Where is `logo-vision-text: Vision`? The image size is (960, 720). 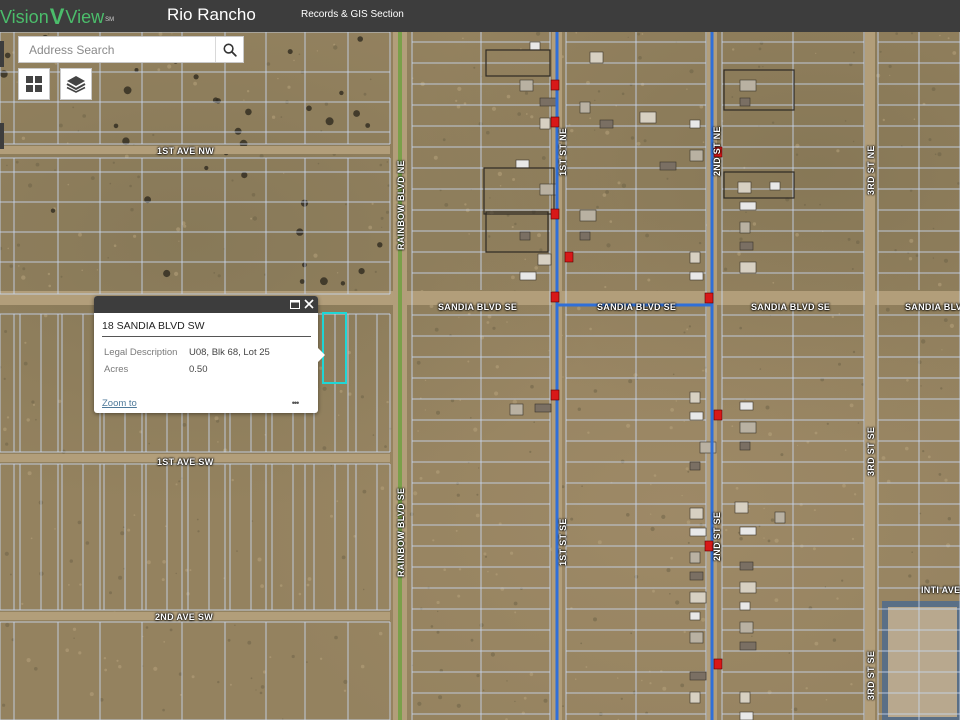 logo-vision-text: Vision is located at coordinates (24, 17).